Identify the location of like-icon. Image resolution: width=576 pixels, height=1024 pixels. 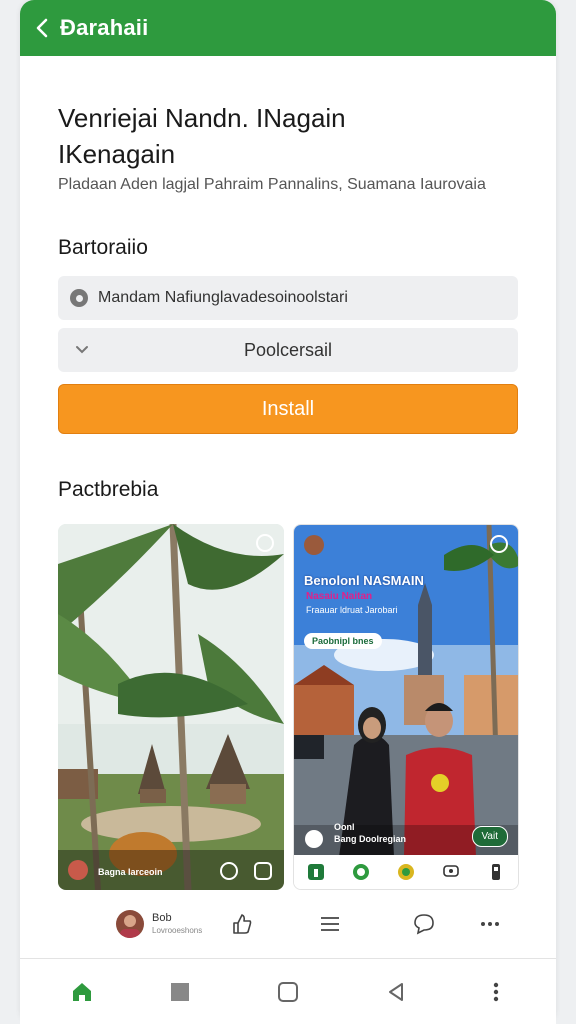
(242, 924).